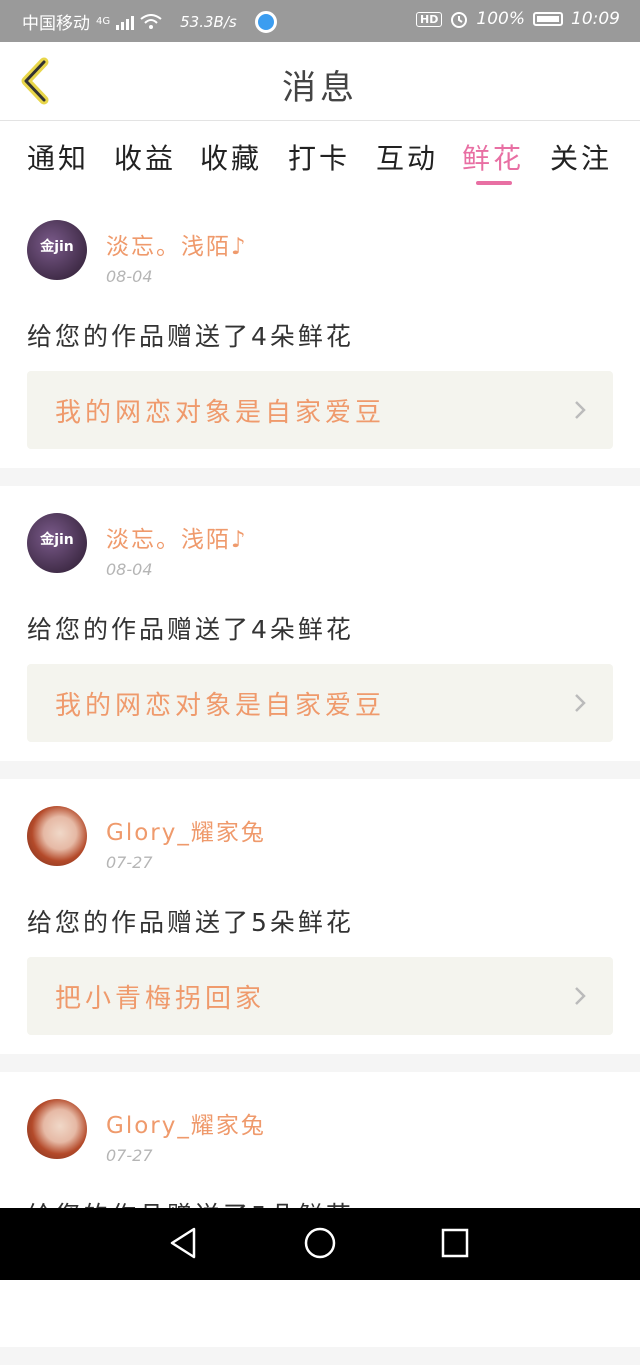  What do you see at coordinates (548, 19) in the screenshot?
I see `battery-icon` at bounding box center [548, 19].